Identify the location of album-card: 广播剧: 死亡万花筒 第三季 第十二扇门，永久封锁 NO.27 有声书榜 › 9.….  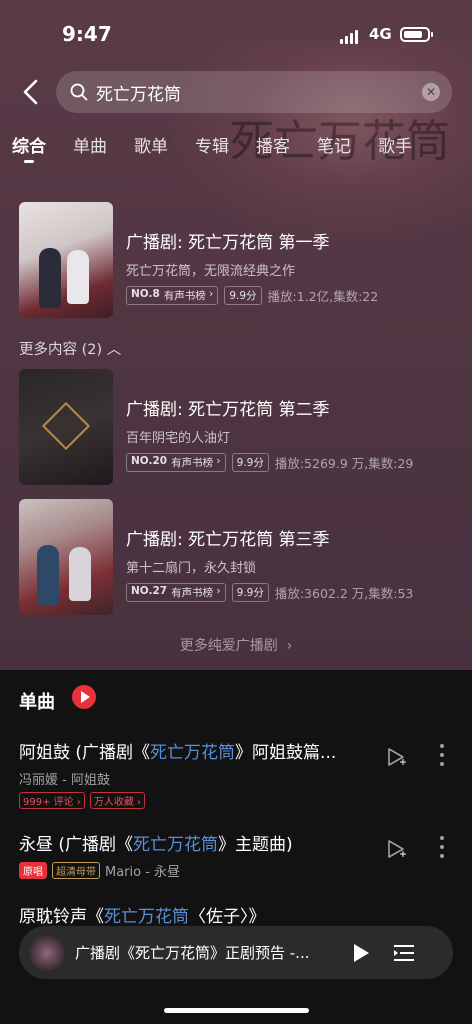
(216, 557).